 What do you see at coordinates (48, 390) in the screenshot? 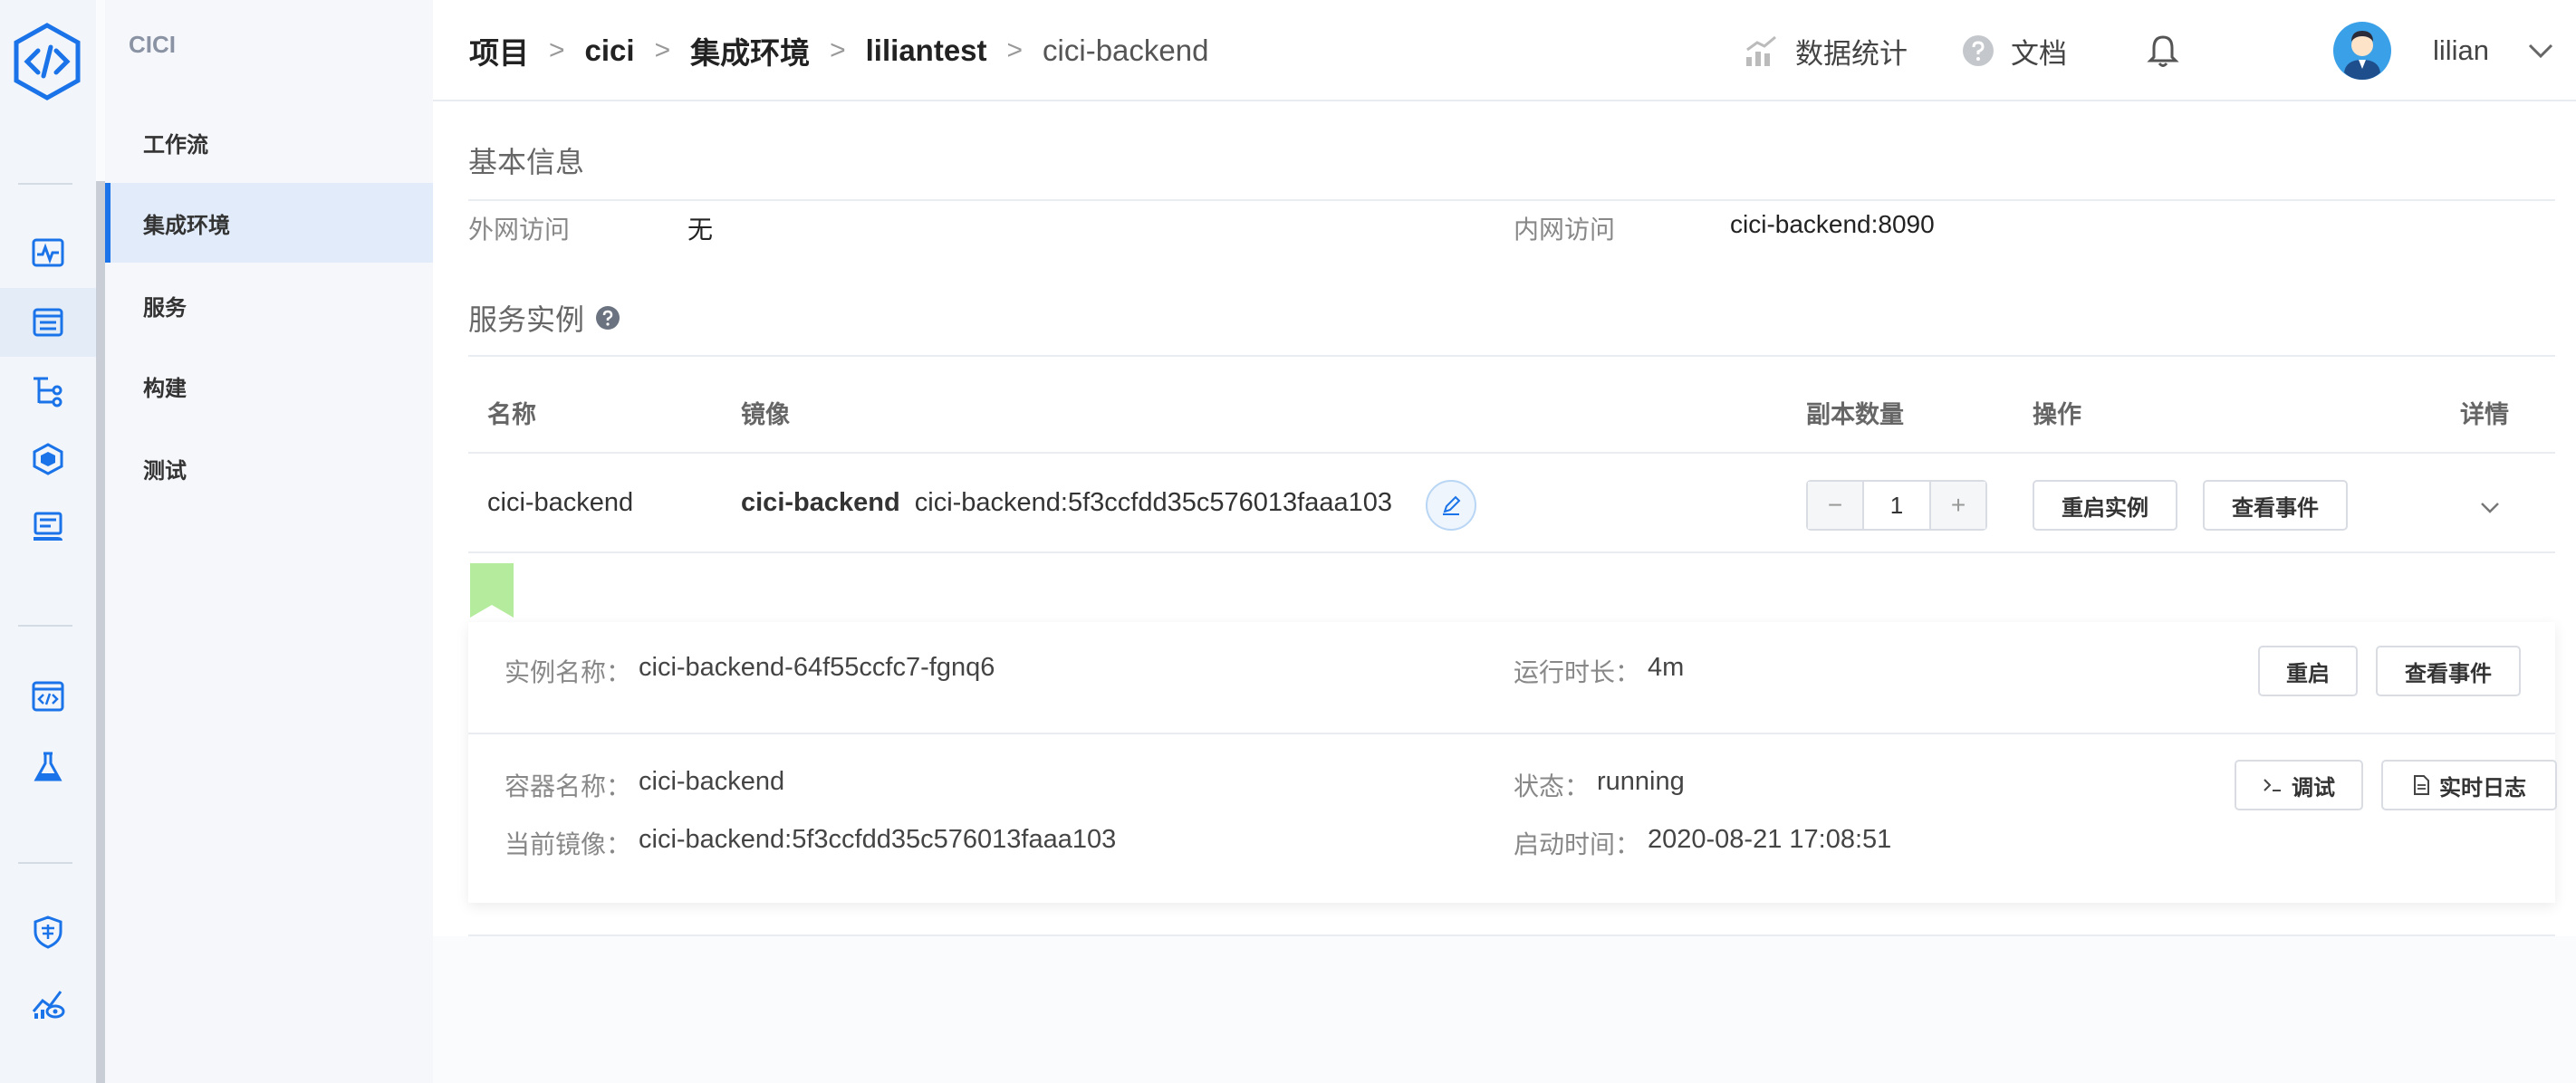
I see `tree-icon` at bounding box center [48, 390].